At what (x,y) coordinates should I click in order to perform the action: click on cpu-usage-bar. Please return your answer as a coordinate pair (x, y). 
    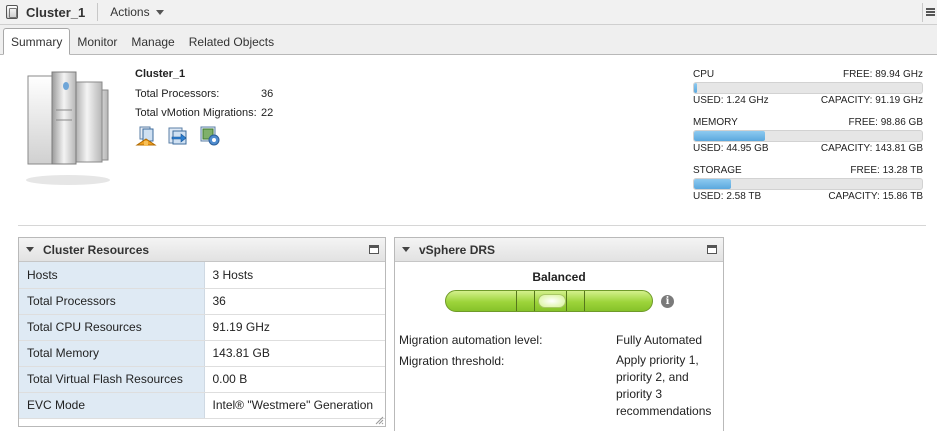
    Looking at the image, I should click on (808, 88).